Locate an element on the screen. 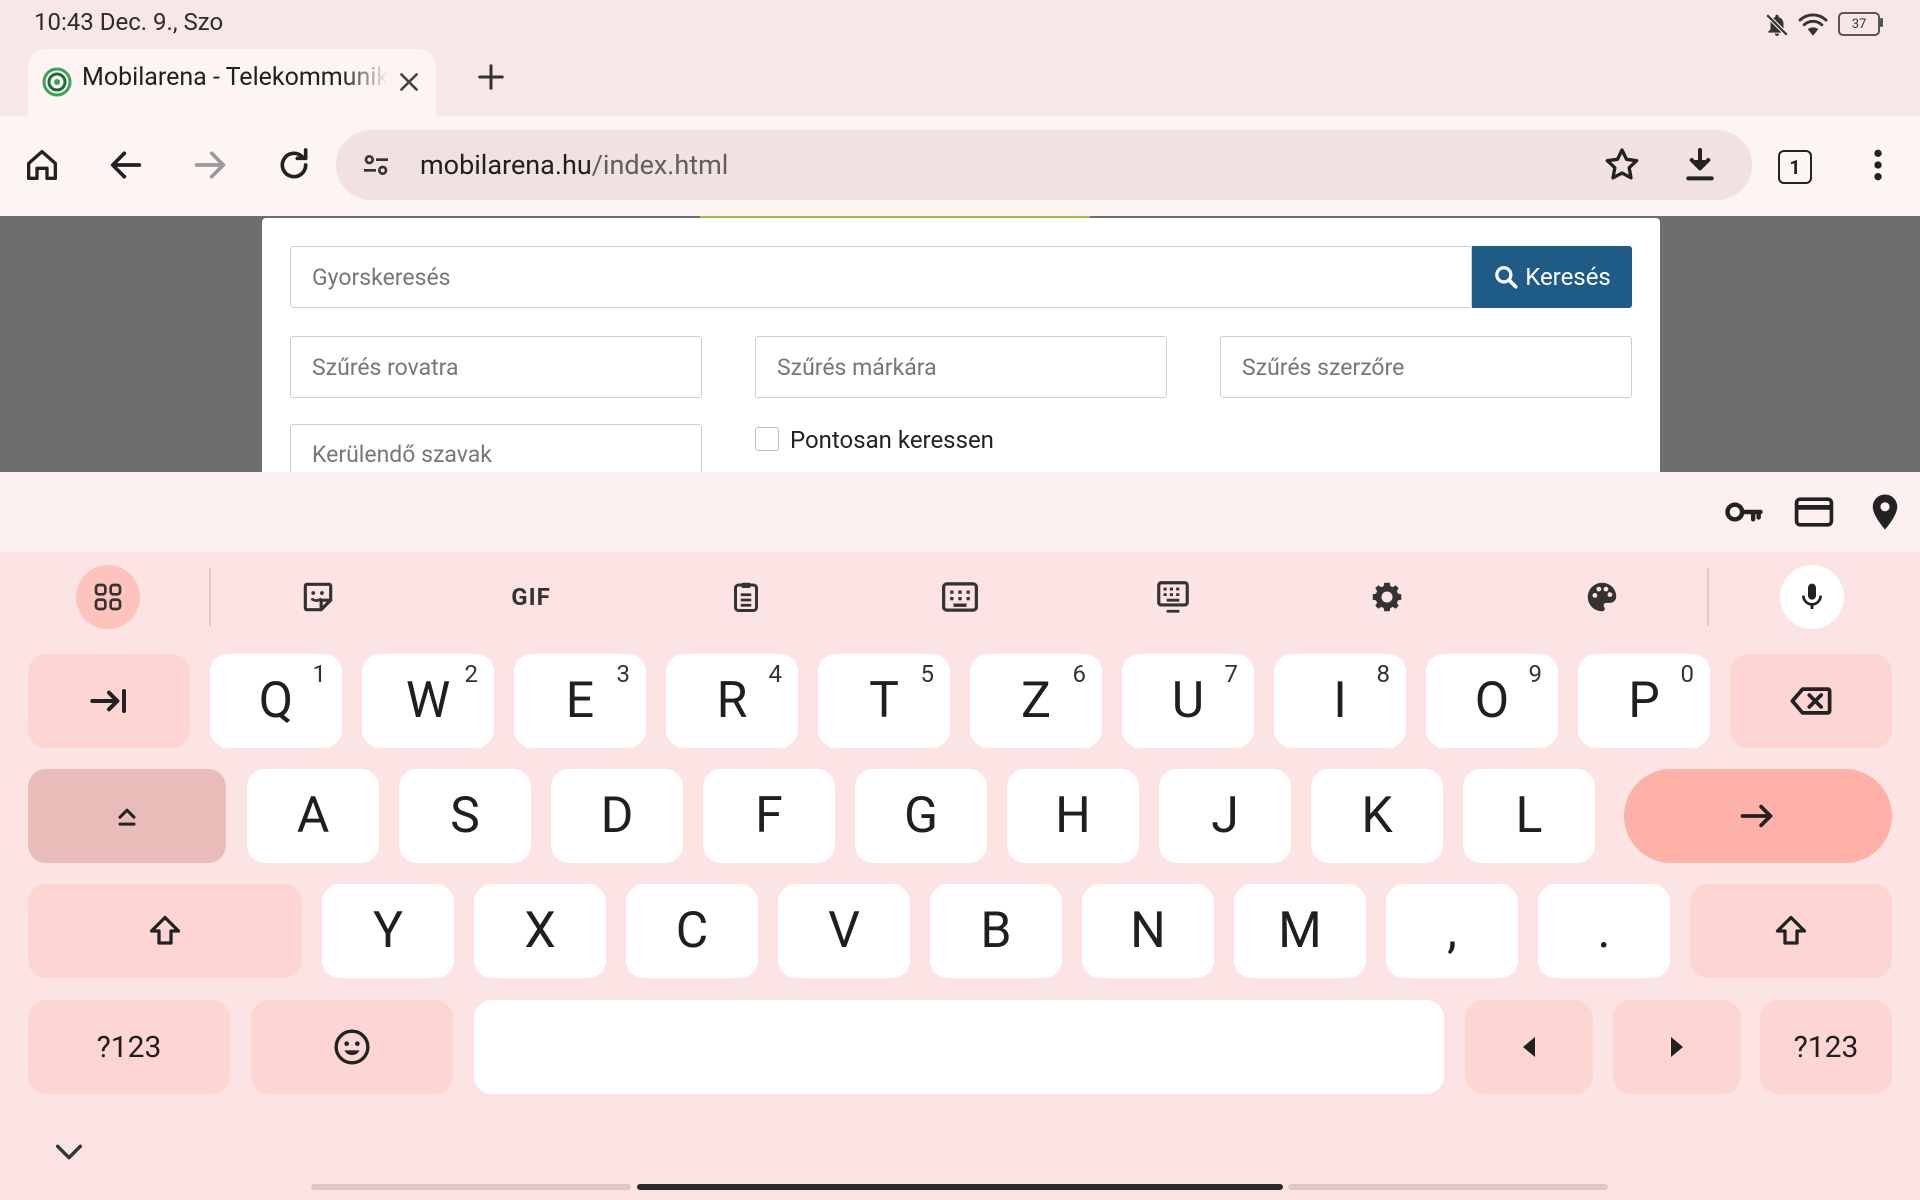  more-options-icon is located at coordinates (1878, 165).